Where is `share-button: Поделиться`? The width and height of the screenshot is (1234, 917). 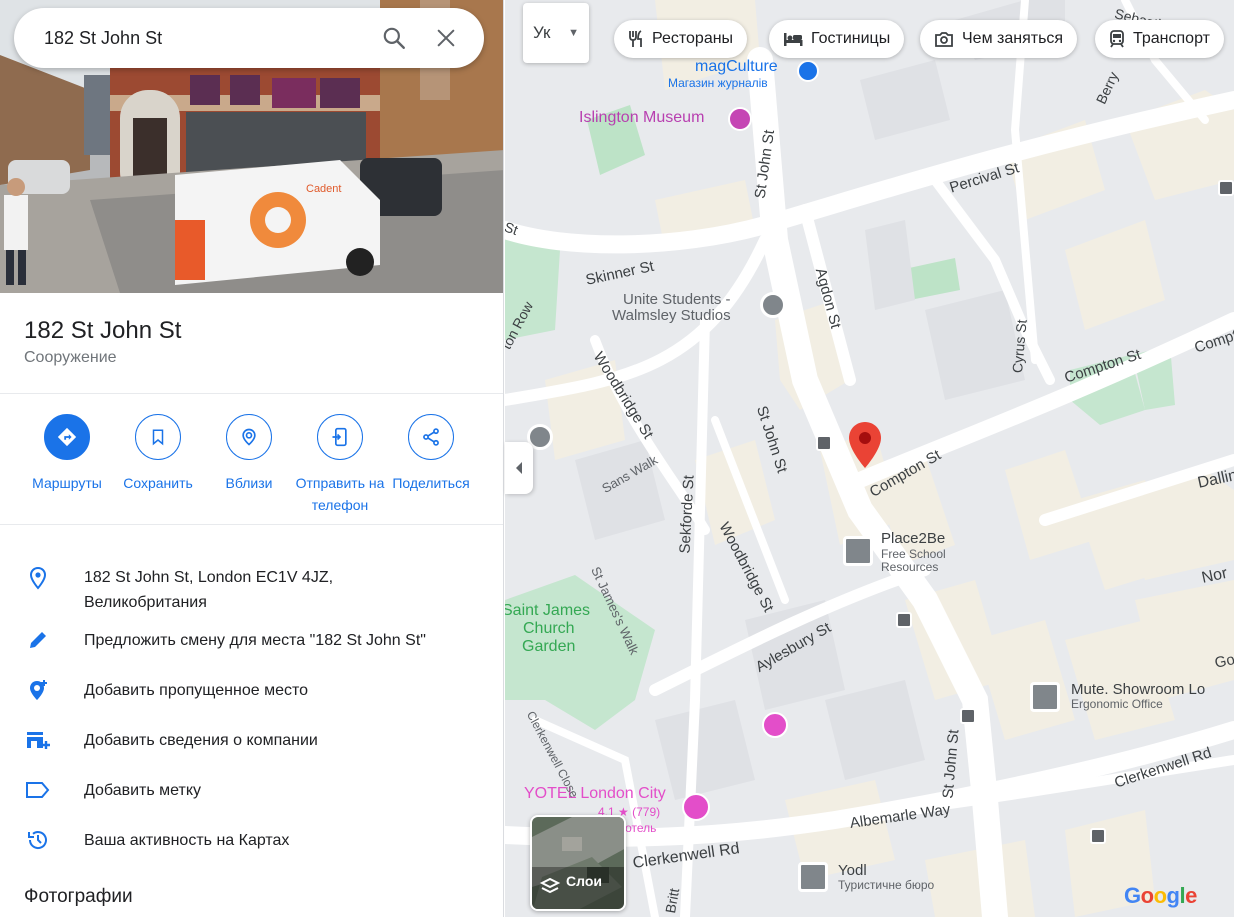
share-button: Поделиться is located at coordinates (431, 454).